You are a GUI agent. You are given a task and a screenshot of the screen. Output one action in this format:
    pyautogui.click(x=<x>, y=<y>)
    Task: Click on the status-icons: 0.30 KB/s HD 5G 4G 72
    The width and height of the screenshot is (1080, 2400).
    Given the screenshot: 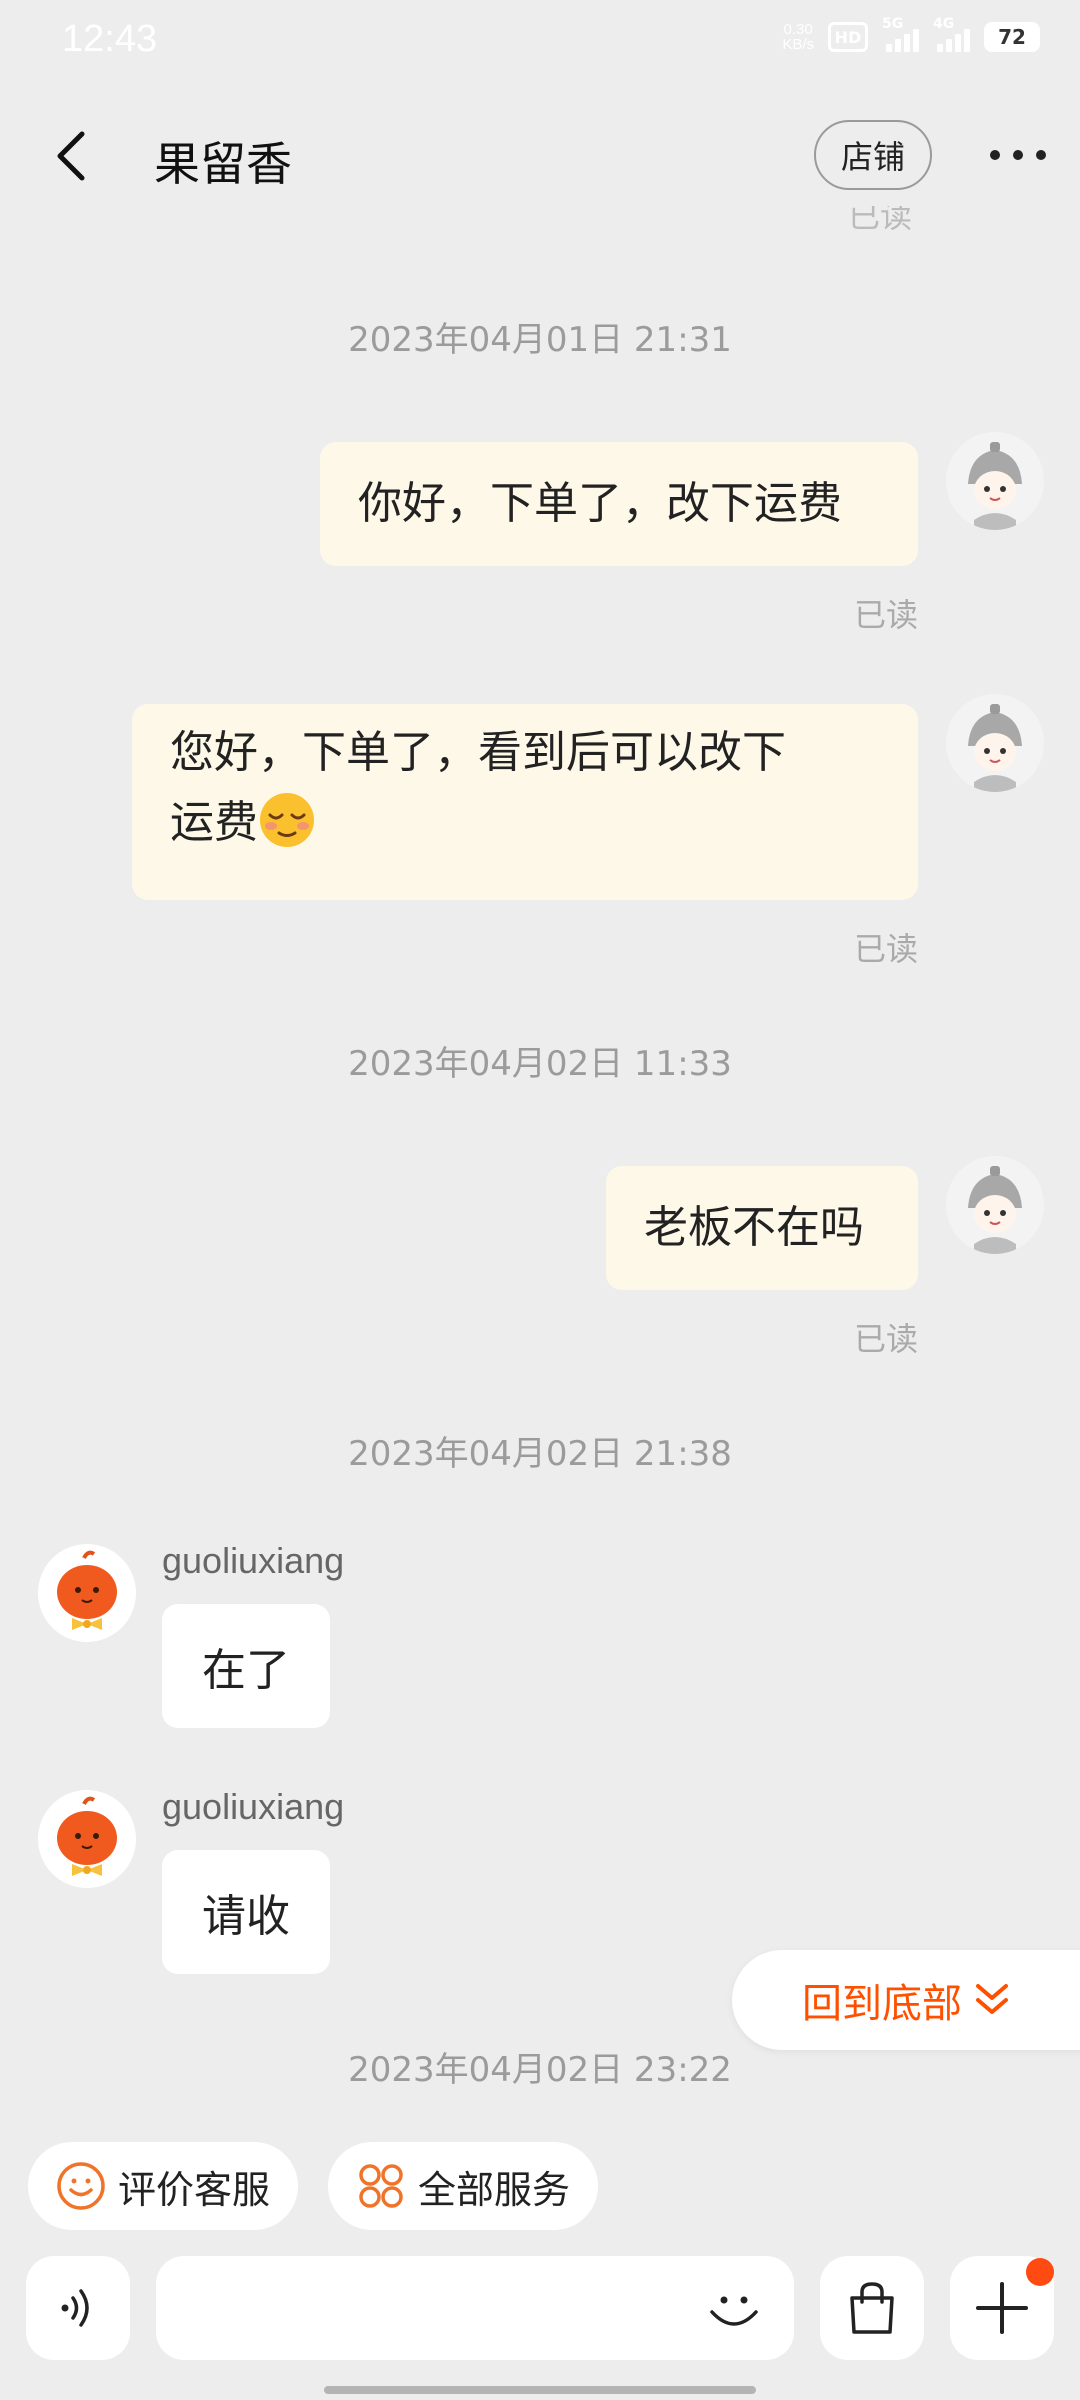 What is the action you would take?
    pyautogui.click(x=911, y=34)
    